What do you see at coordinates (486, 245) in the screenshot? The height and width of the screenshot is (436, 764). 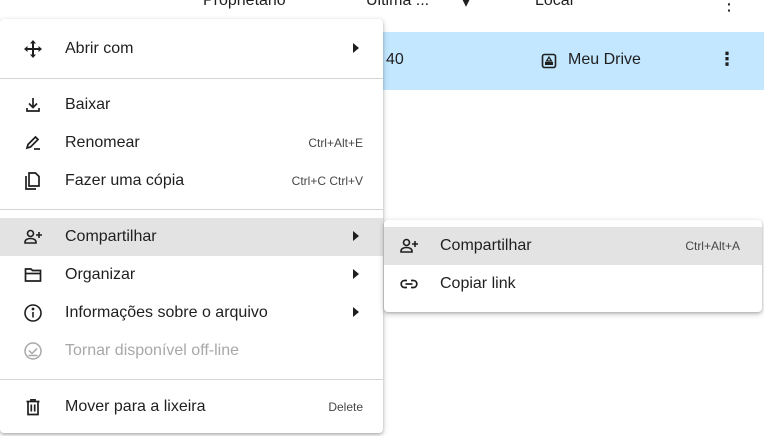 I see `submenu-item-label: Compartilhar` at bounding box center [486, 245].